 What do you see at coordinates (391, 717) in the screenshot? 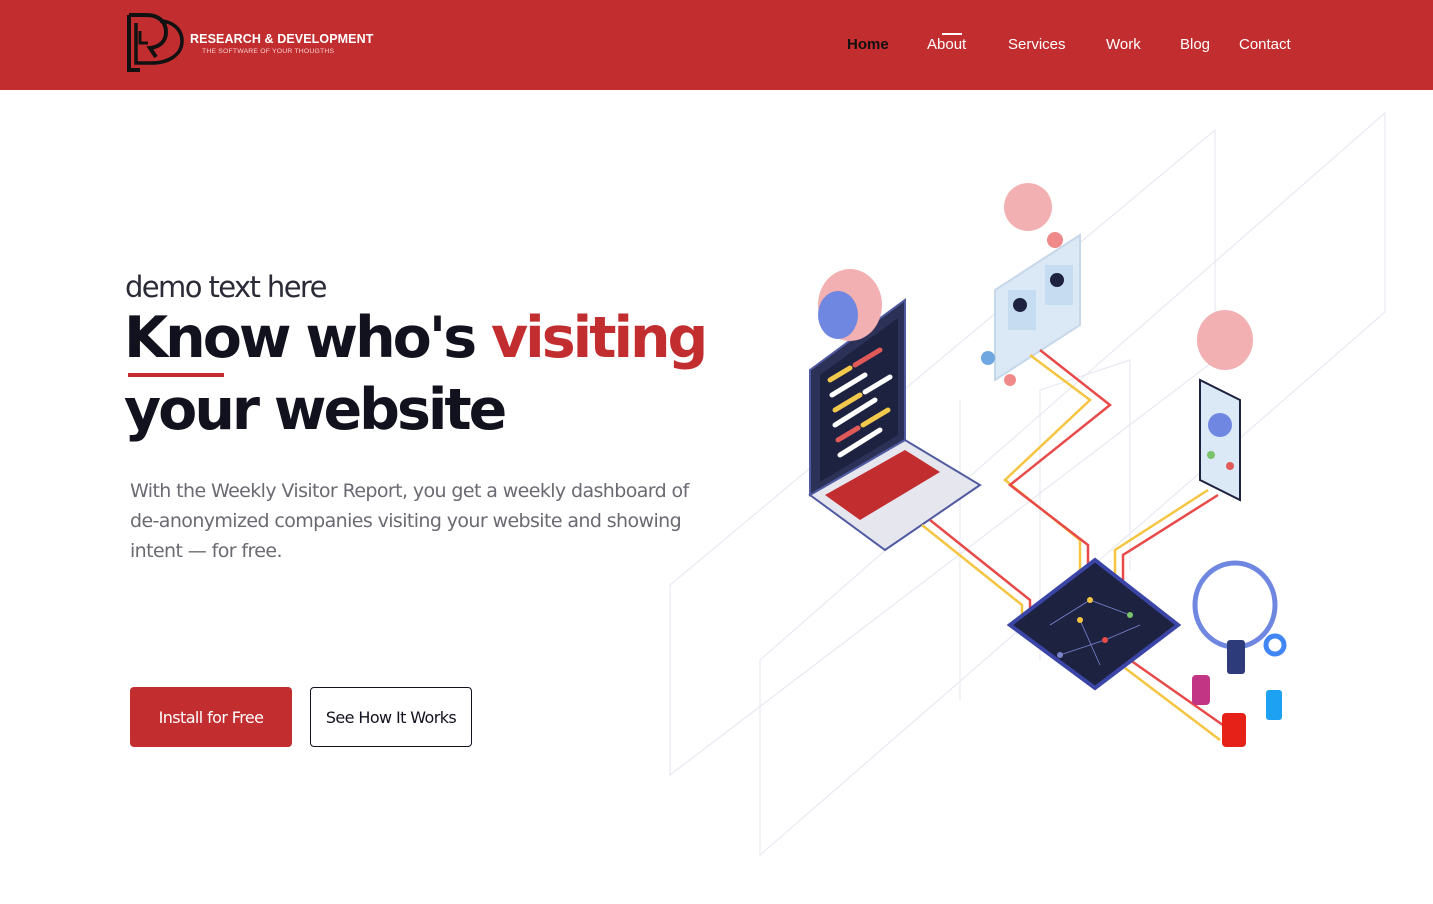
I see `see-how-it-works-button: See How It Works` at bounding box center [391, 717].